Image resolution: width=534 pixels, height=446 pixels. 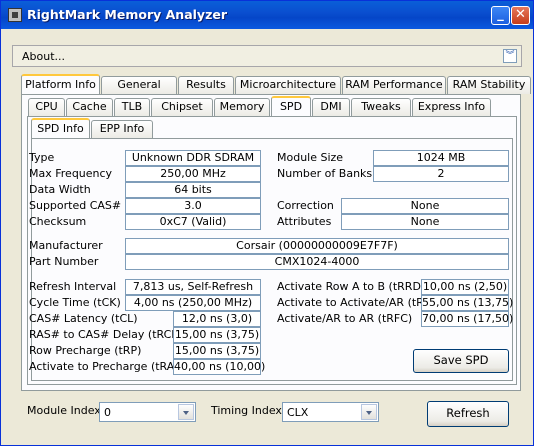 What do you see at coordinates (83, 318) in the screenshot?
I see `cas-latency-label: CAS# Latency (tCL)` at bounding box center [83, 318].